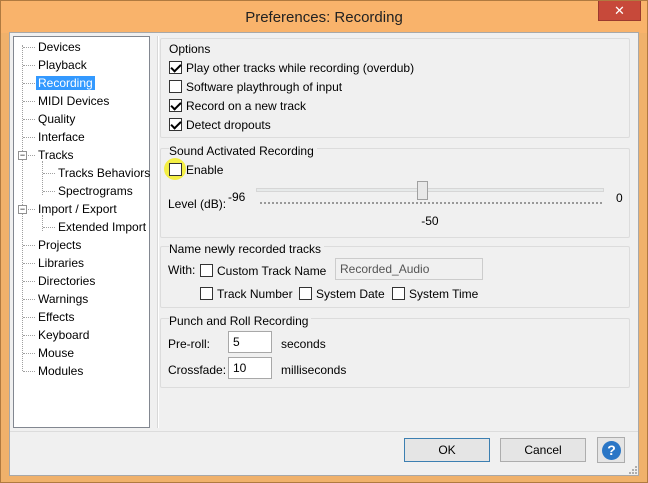 The image size is (648, 483). What do you see at coordinates (250, 368) in the screenshot?
I see `crossfade-input: 10` at bounding box center [250, 368].